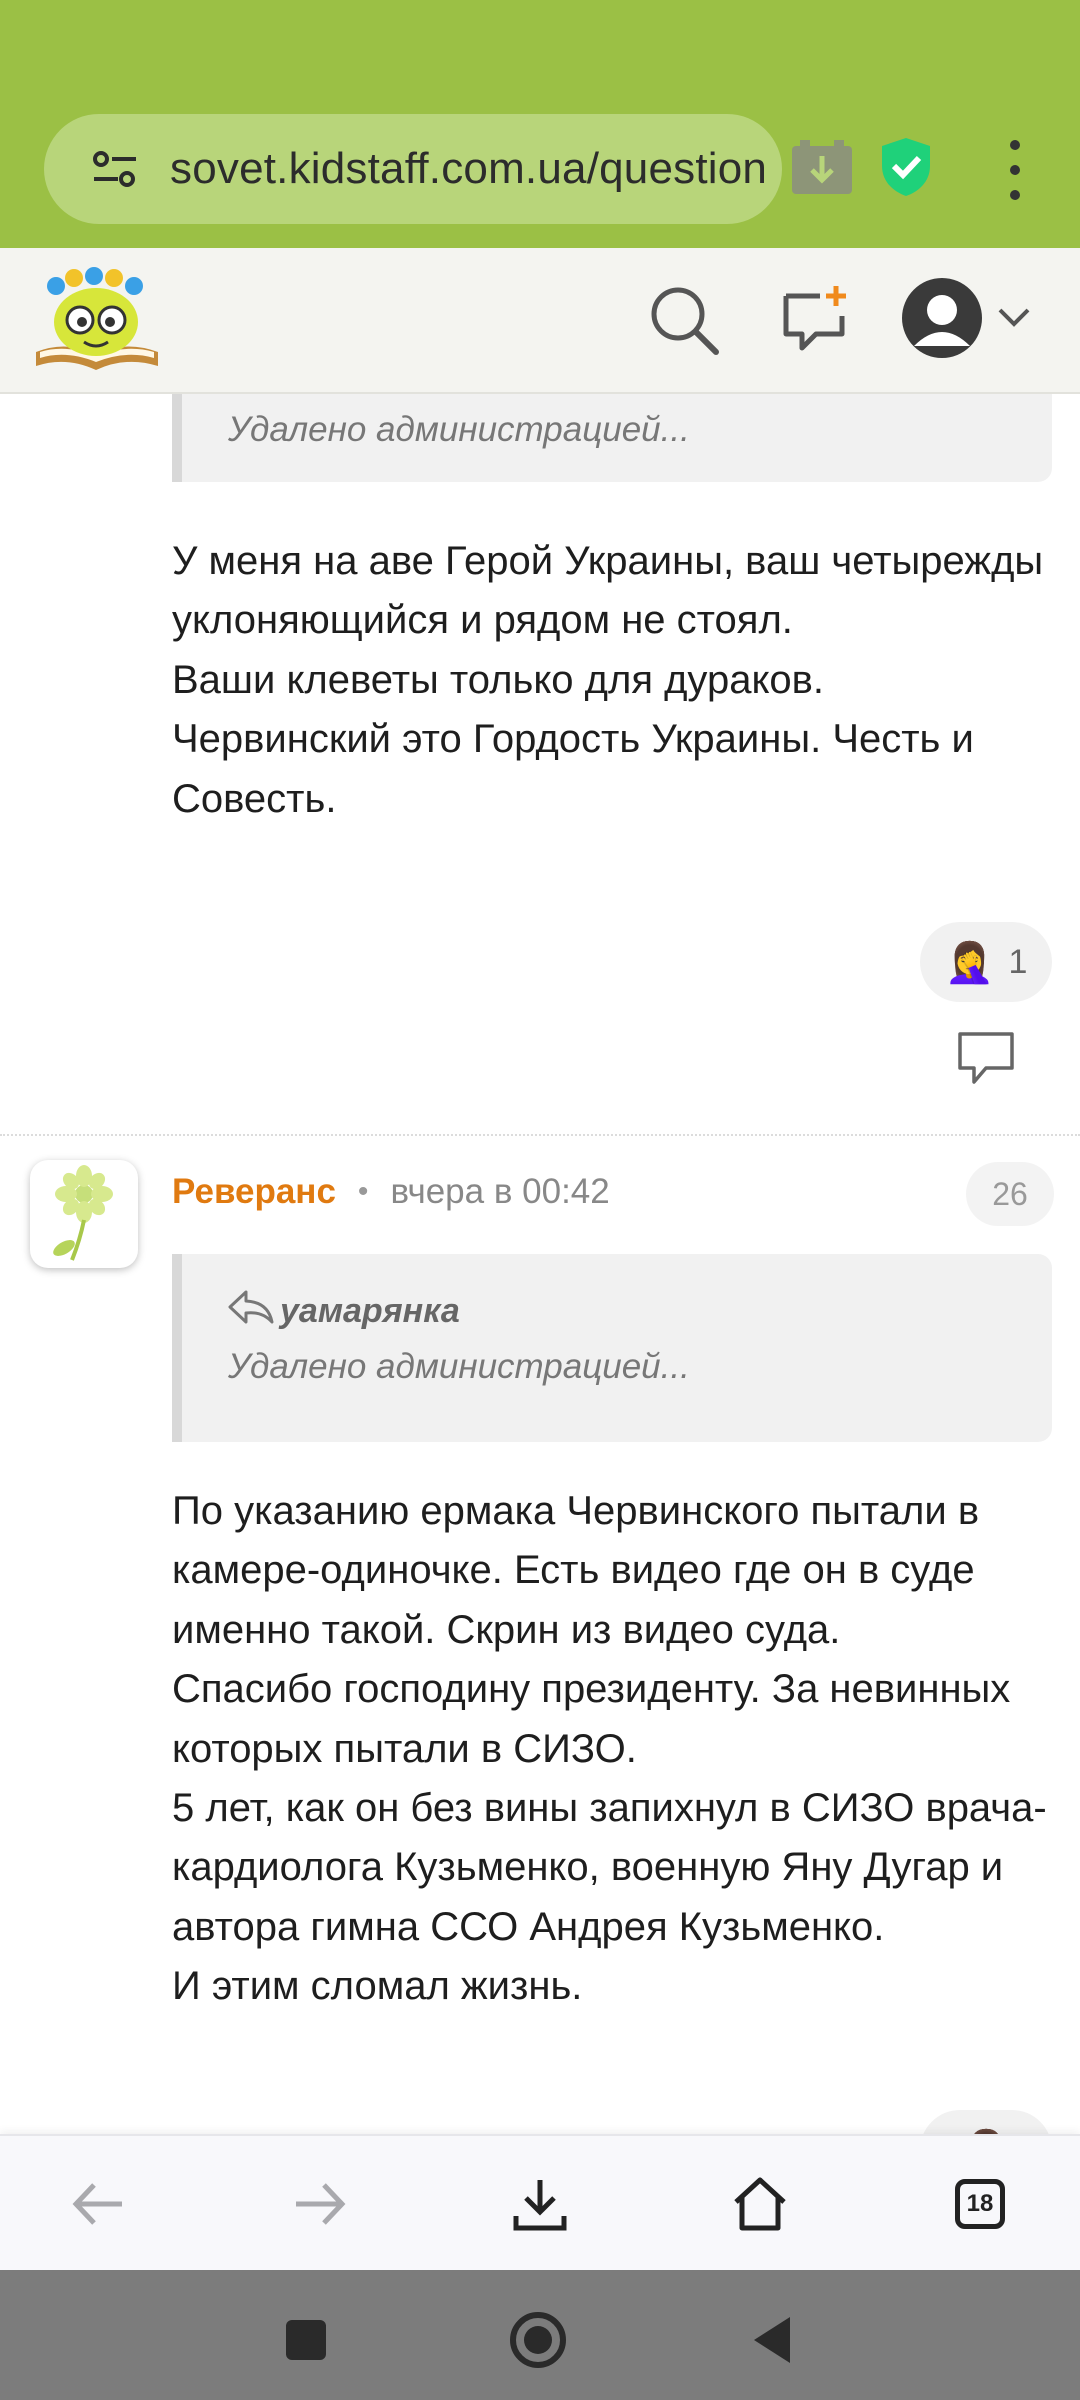  I want to click on site-header, so click(540, 321).